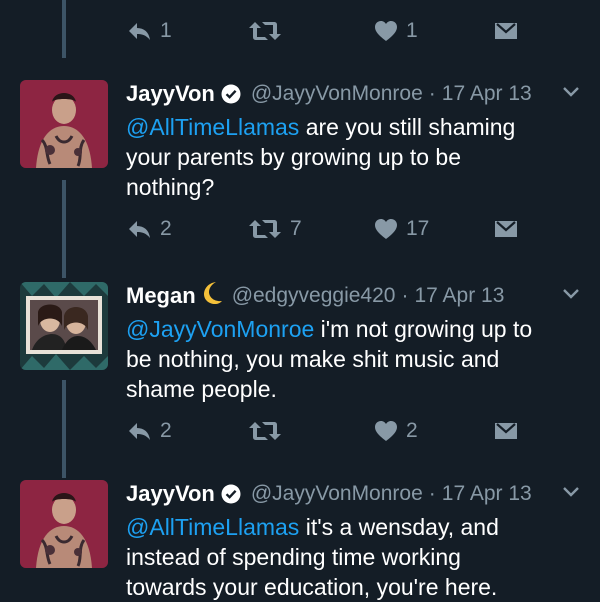  Describe the element at coordinates (407, 127) in the screenshot. I see `tweet-text-line: are you still shaming` at that location.